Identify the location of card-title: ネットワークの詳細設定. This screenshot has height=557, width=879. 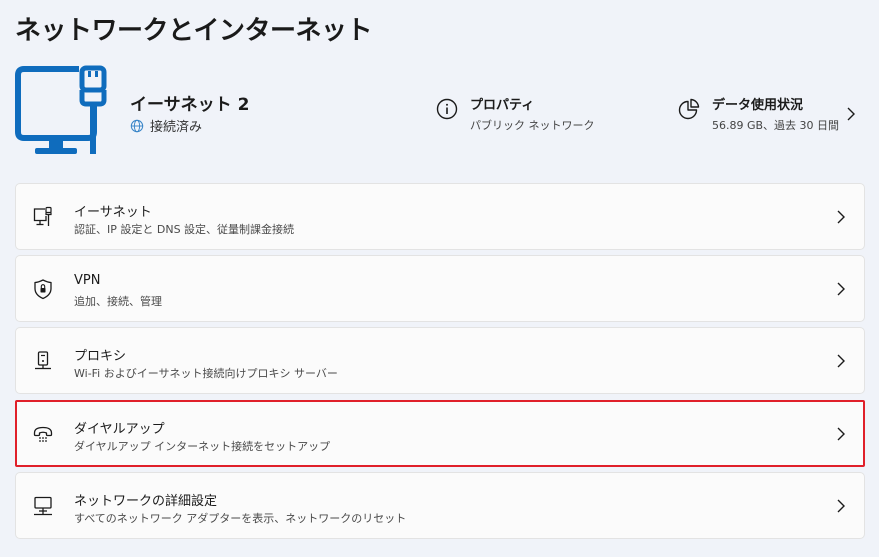
(146, 501).